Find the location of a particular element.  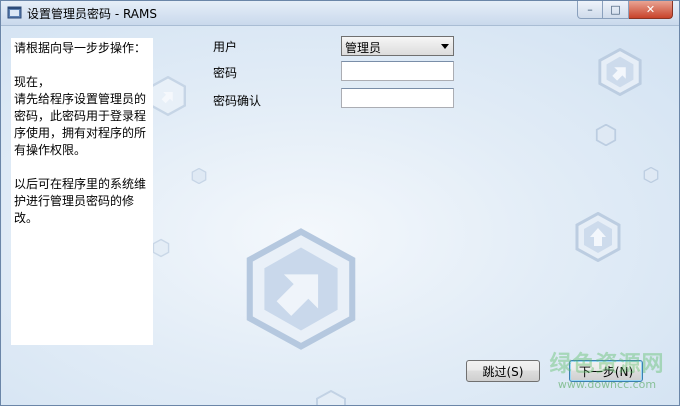

window-controls: – □ ✕ is located at coordinates (625, 10).